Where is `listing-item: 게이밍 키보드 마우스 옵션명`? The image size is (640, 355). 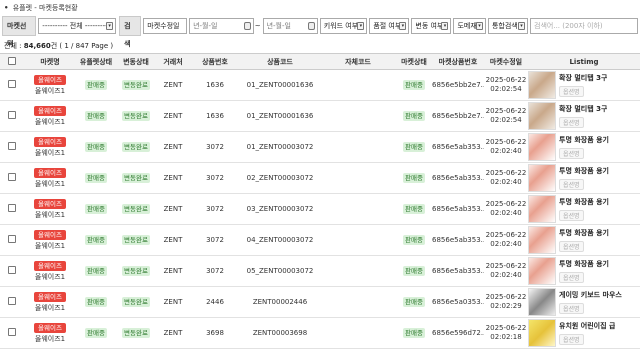
listing-item: 게이밍 키보드 마우스 옵션명 is located at coordinates (584, 302).